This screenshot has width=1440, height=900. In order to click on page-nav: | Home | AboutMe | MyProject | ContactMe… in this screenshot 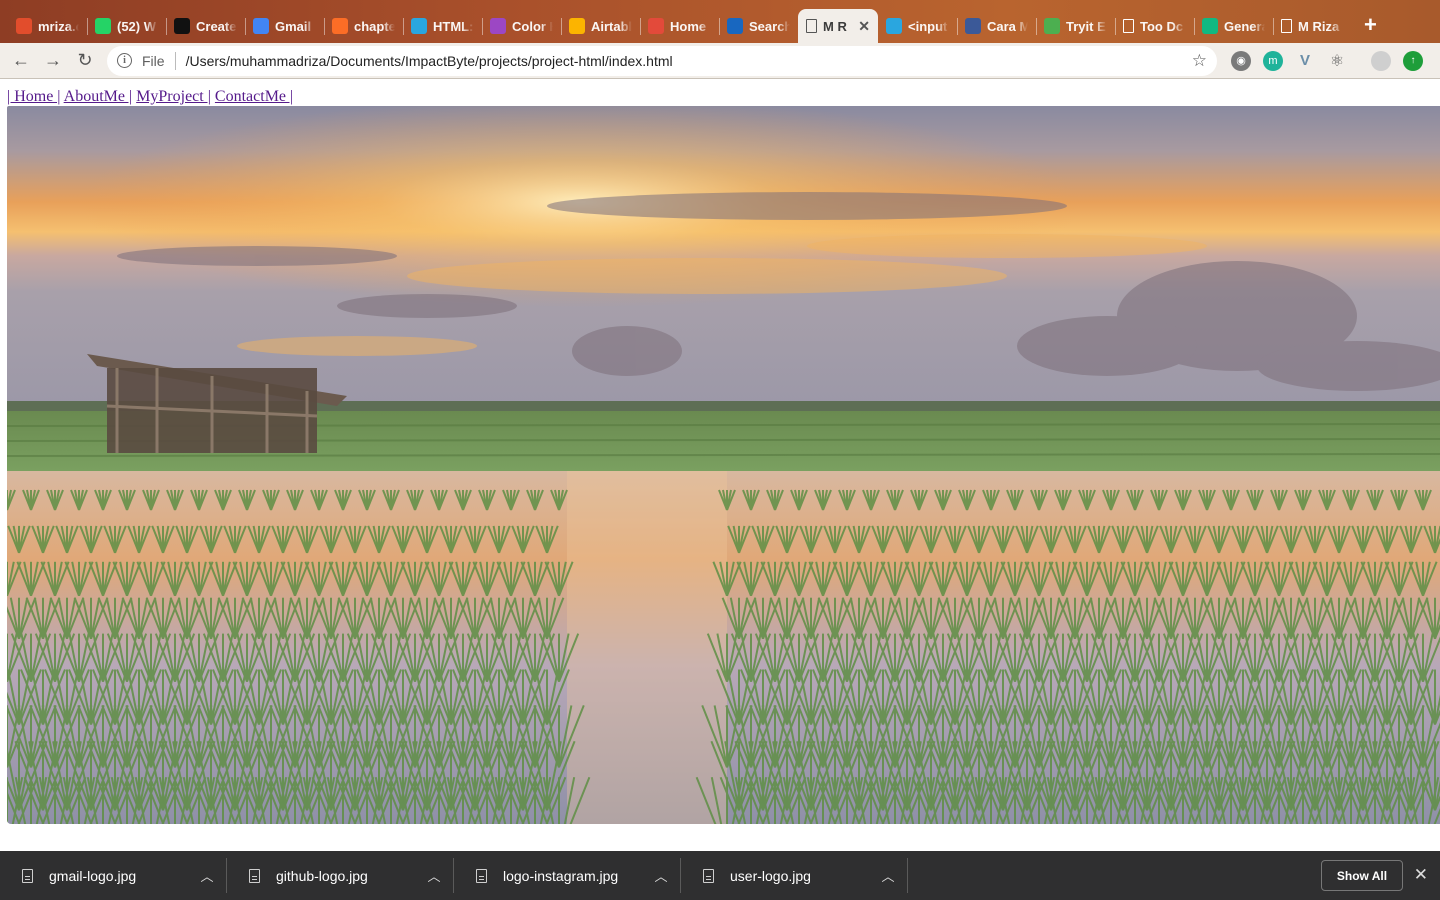, I will do `click(150, 97)`.